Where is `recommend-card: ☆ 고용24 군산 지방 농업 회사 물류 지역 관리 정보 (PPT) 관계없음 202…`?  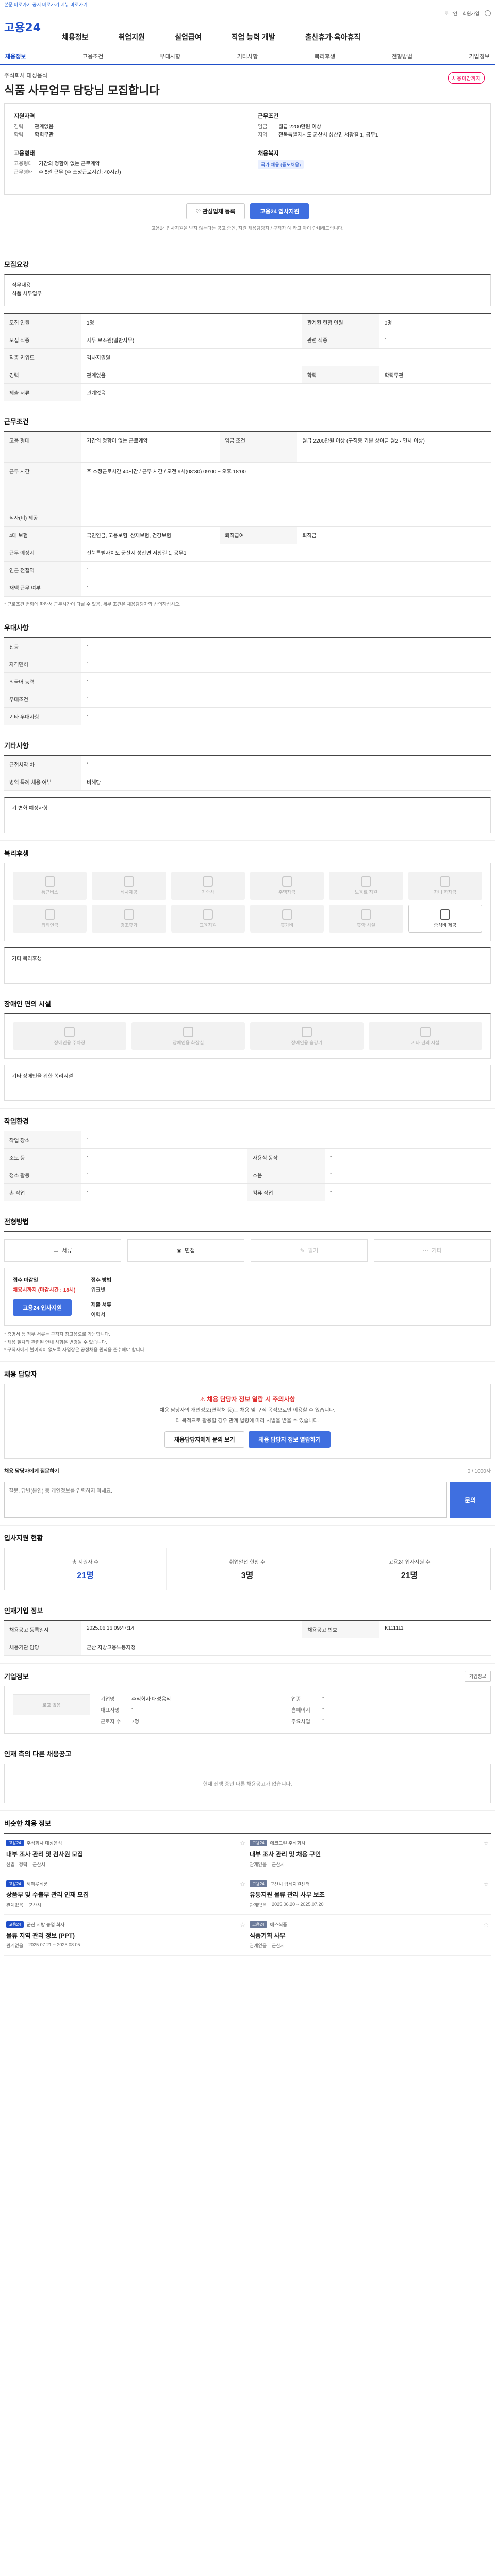 recommend-card: ☆ 고용24 군산 지방 농업 회사 물류 지역 관리 정보 (PPT) 관계없음 202… is located at coordinates (126, 1935).